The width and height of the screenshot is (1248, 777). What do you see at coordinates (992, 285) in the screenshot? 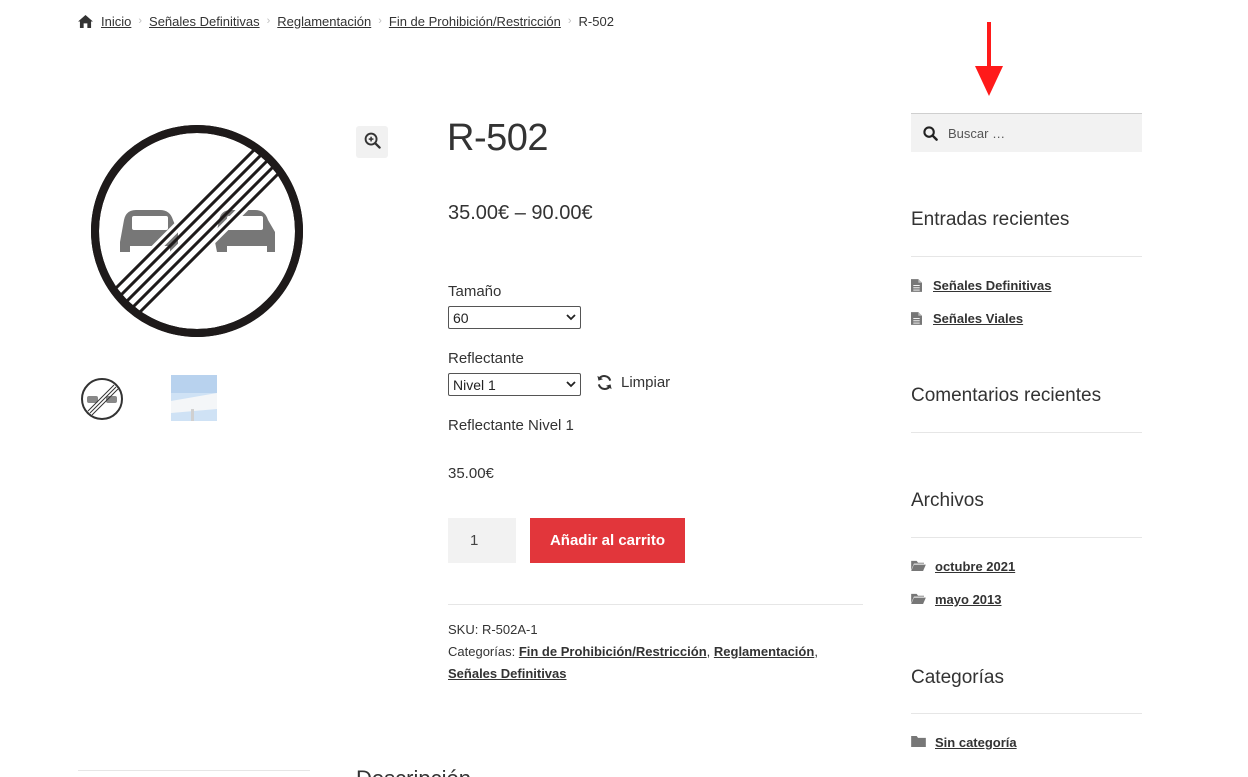
I see `recent-post-link-senales-definitivas: Señales Definitivas` at bounding box center [992, 285].